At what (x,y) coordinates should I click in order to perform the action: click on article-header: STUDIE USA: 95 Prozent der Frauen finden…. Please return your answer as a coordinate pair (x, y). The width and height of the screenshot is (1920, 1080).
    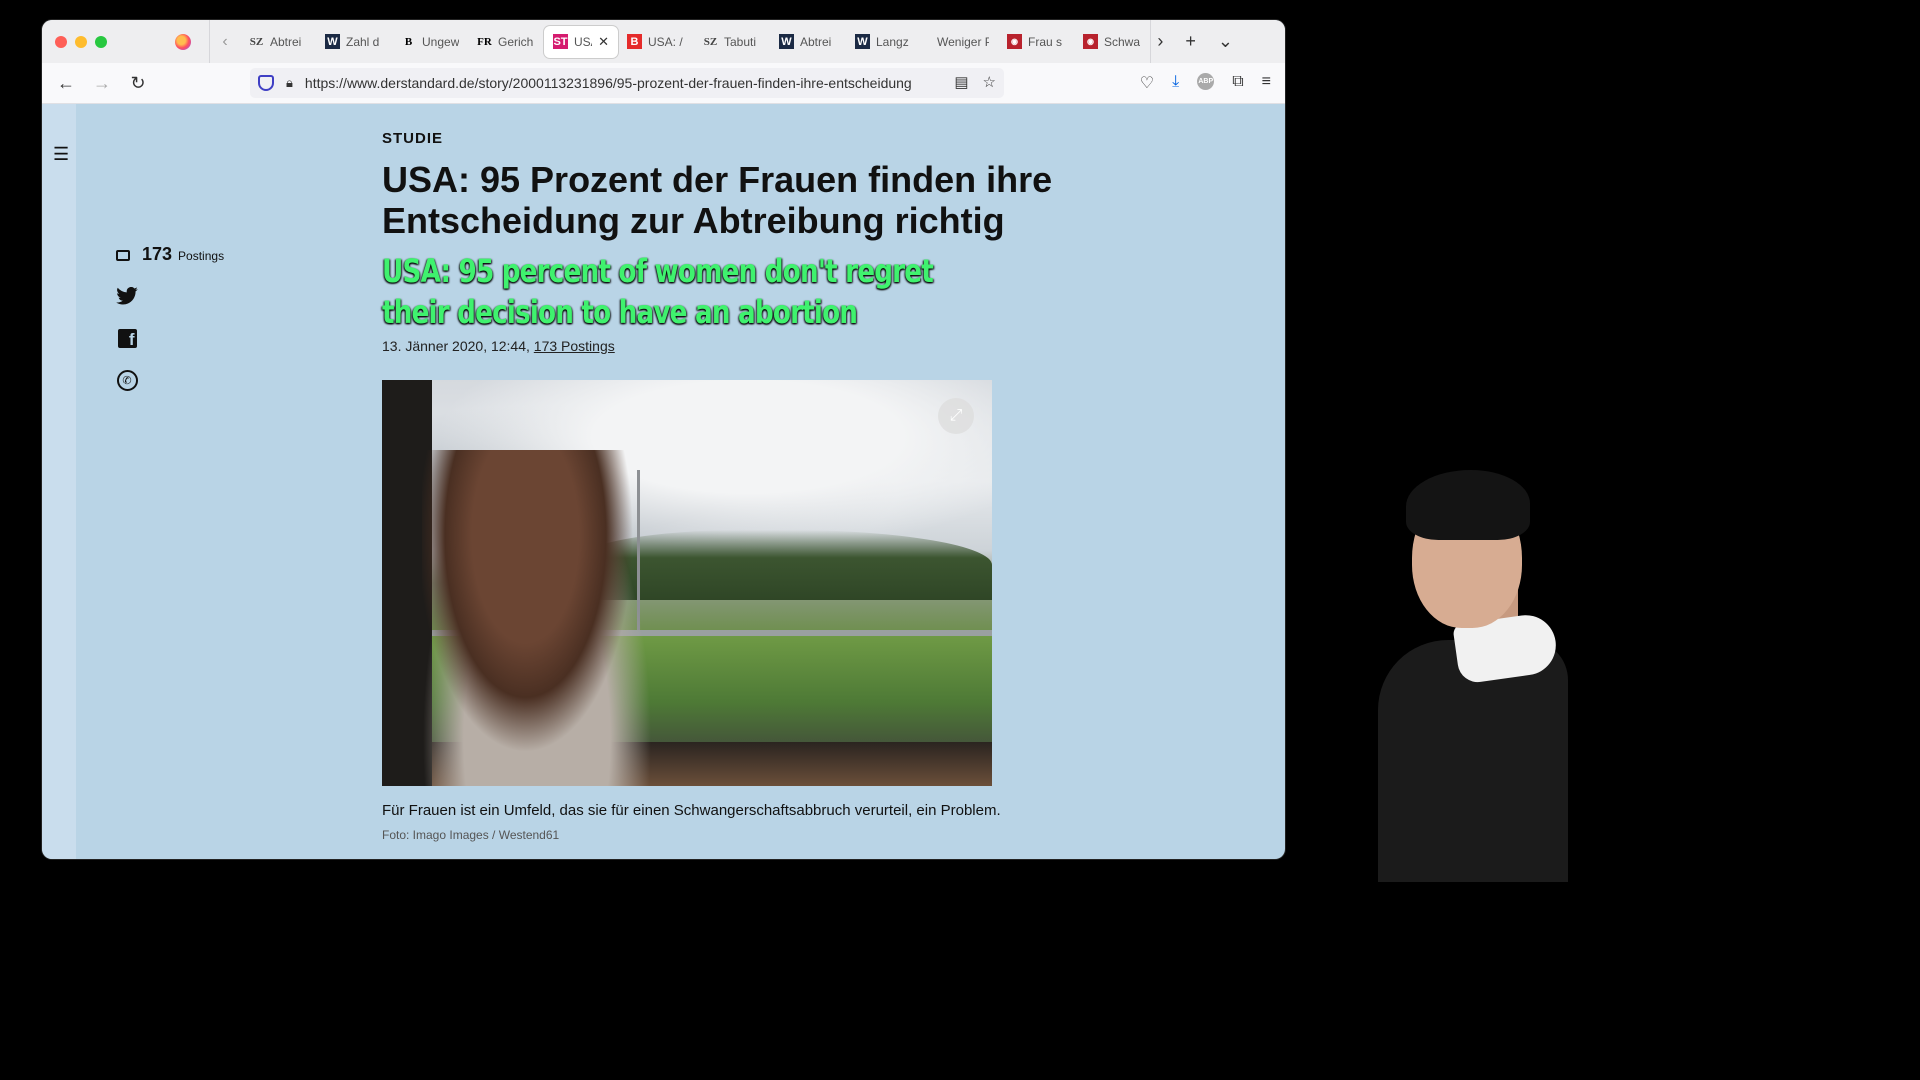
    Looking at the image, I should click on (732, 242).